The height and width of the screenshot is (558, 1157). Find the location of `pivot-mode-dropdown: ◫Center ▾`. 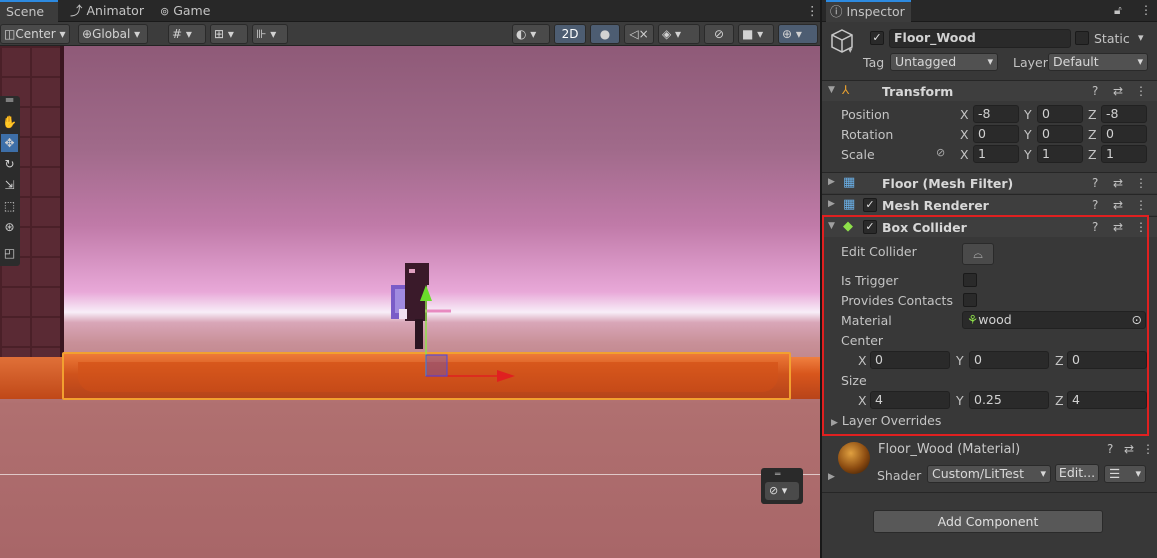

pivot-mode-dropdown: ◫Center ▾ is located at coordinates (35, 34).